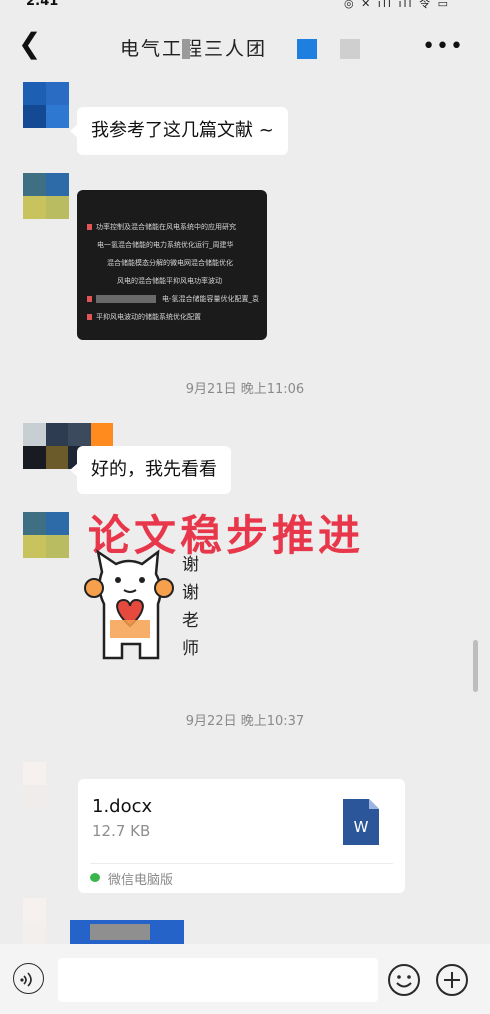  I want to click on status-time: 2:41, so click(42, 4).